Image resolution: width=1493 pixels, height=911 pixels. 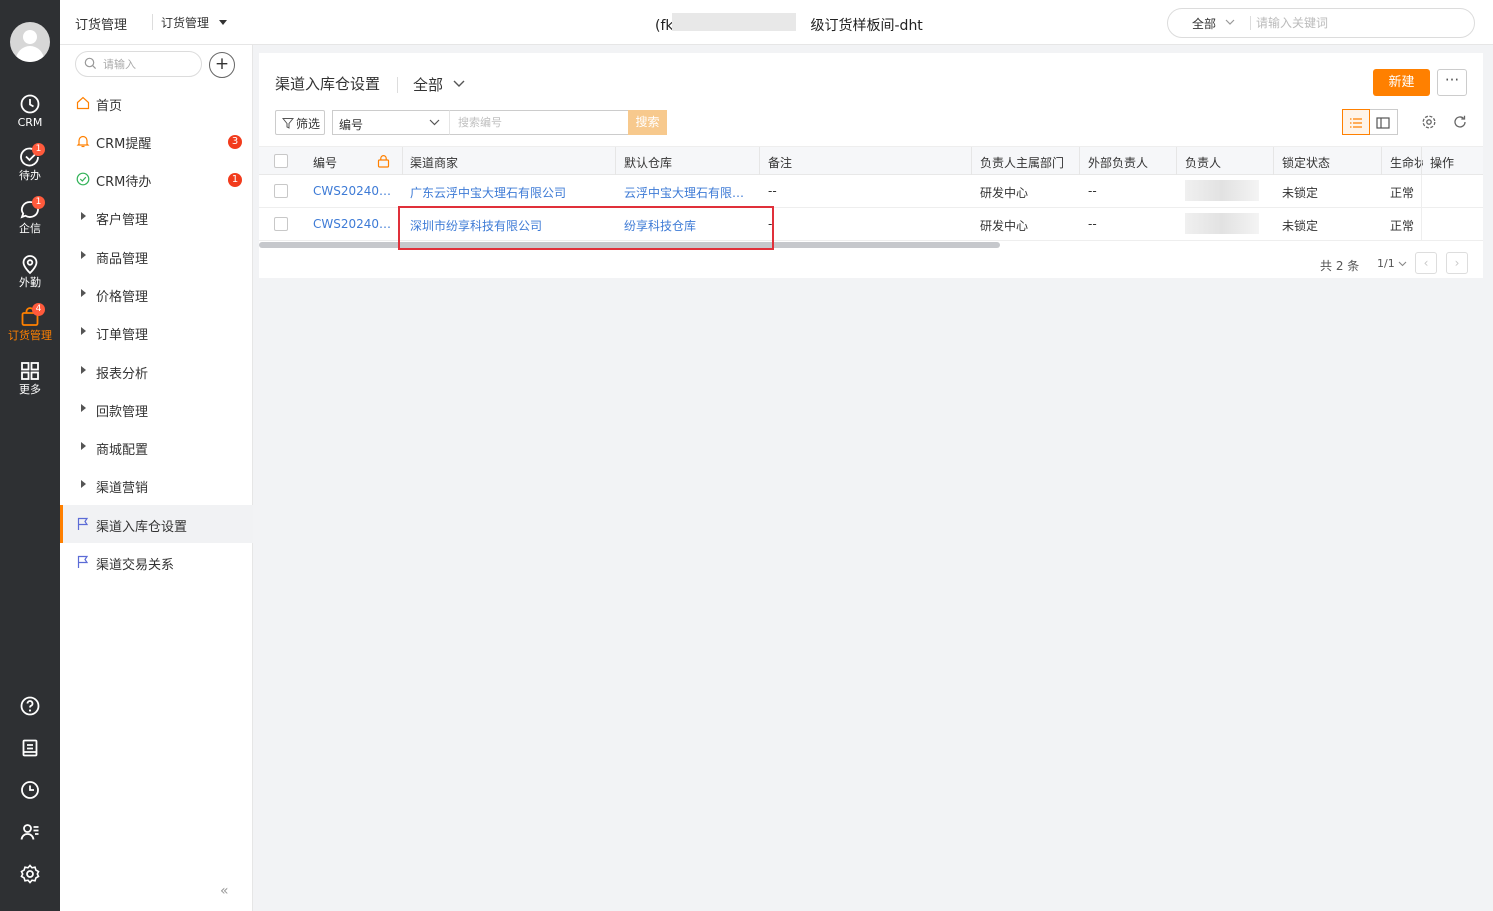 I want to click on column-header: 外部负责人, so click(x=1118, y=162).